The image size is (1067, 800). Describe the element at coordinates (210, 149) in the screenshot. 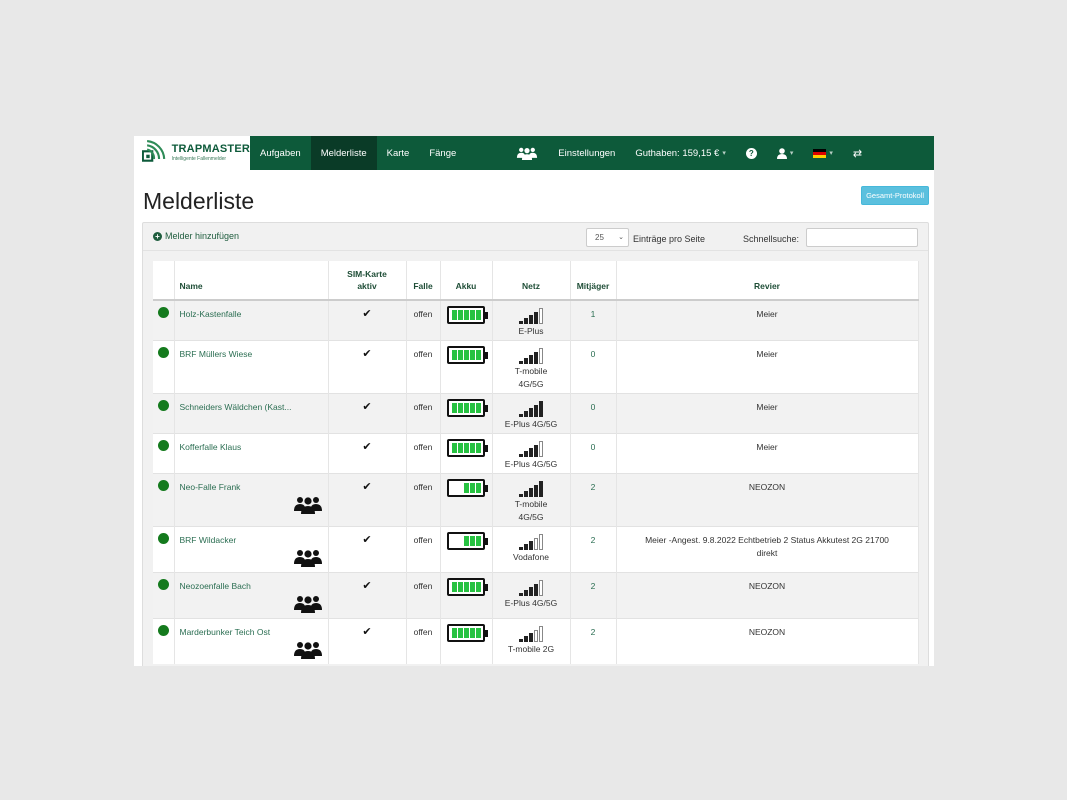

I see `brand-title: TRAPMASTER` at that location.